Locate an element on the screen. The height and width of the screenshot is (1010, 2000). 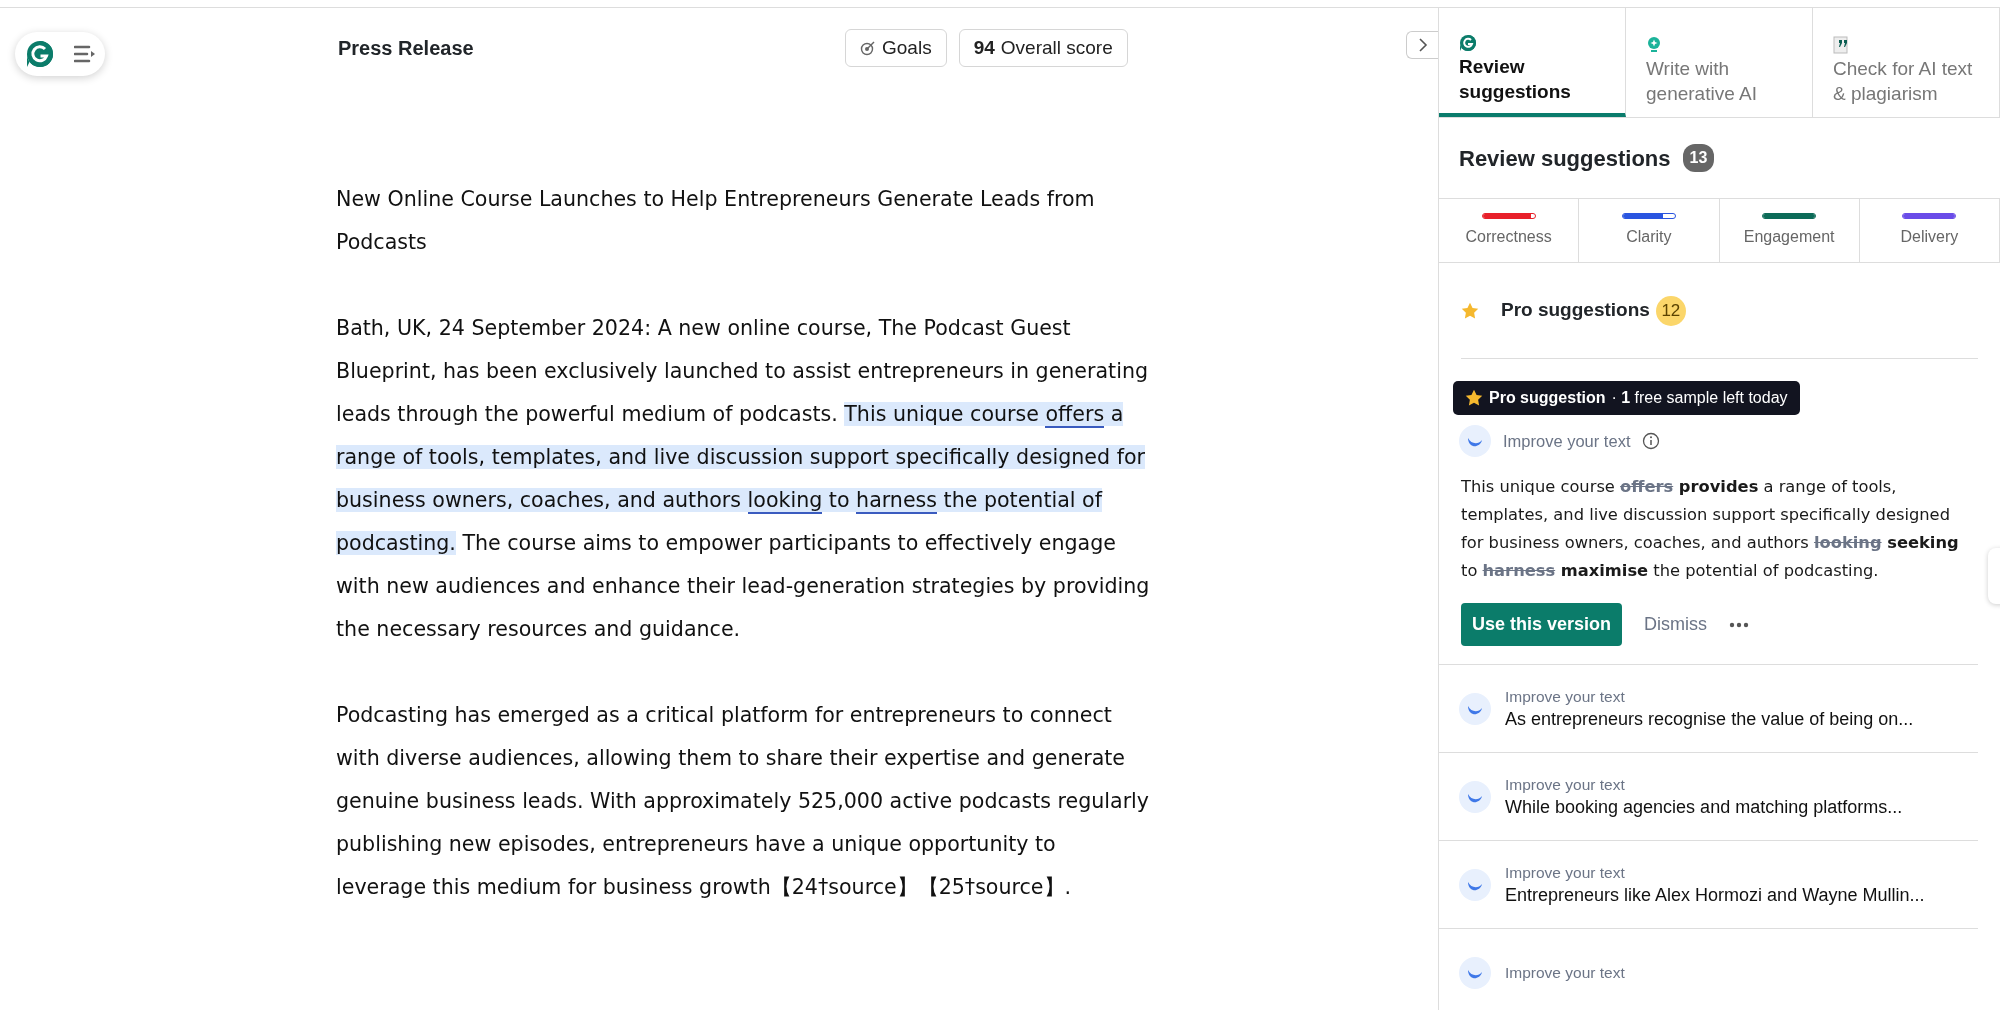
quote-icon is located at coordinates (1842, 44).